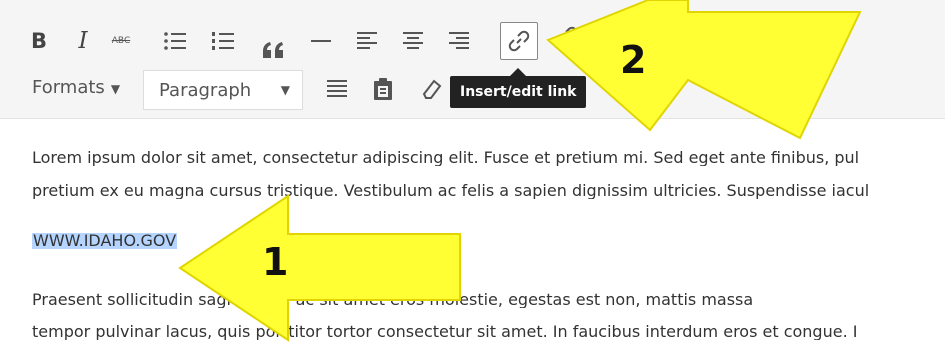 The width and height of the screenshot is (945, 344). I want to click on bulleted-list-button, so click(175, 41).